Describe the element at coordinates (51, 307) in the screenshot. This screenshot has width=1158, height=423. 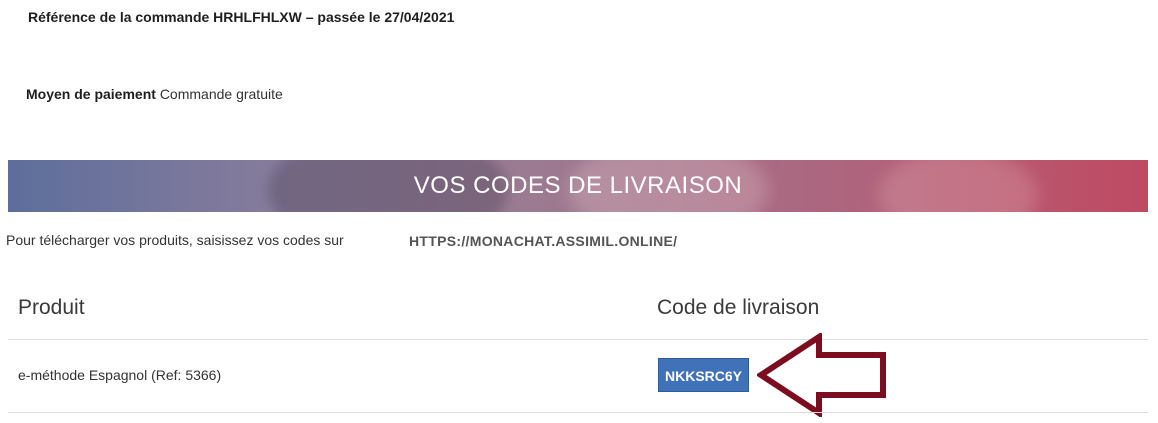
I see `column-header-product: Produit` at that location.